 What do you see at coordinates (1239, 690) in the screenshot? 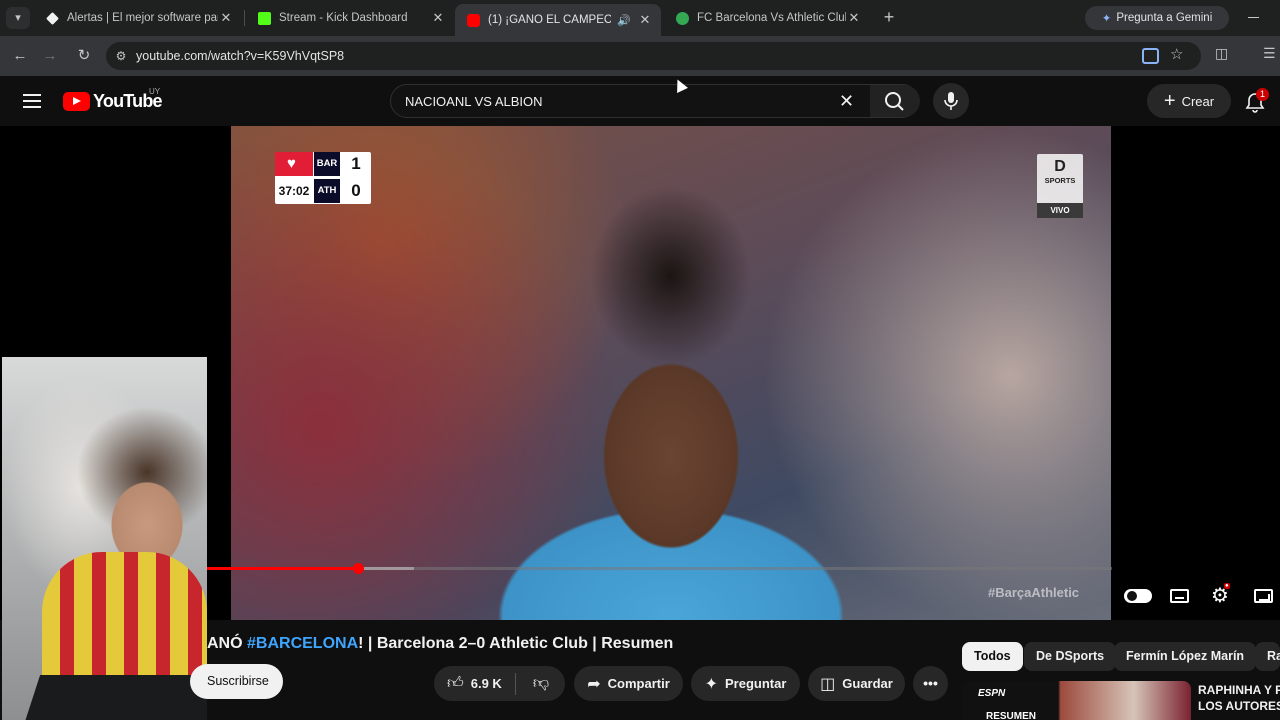
I see `rec-title-line-1: RAPHINHA Y F` at bounding box center [1239, 690].